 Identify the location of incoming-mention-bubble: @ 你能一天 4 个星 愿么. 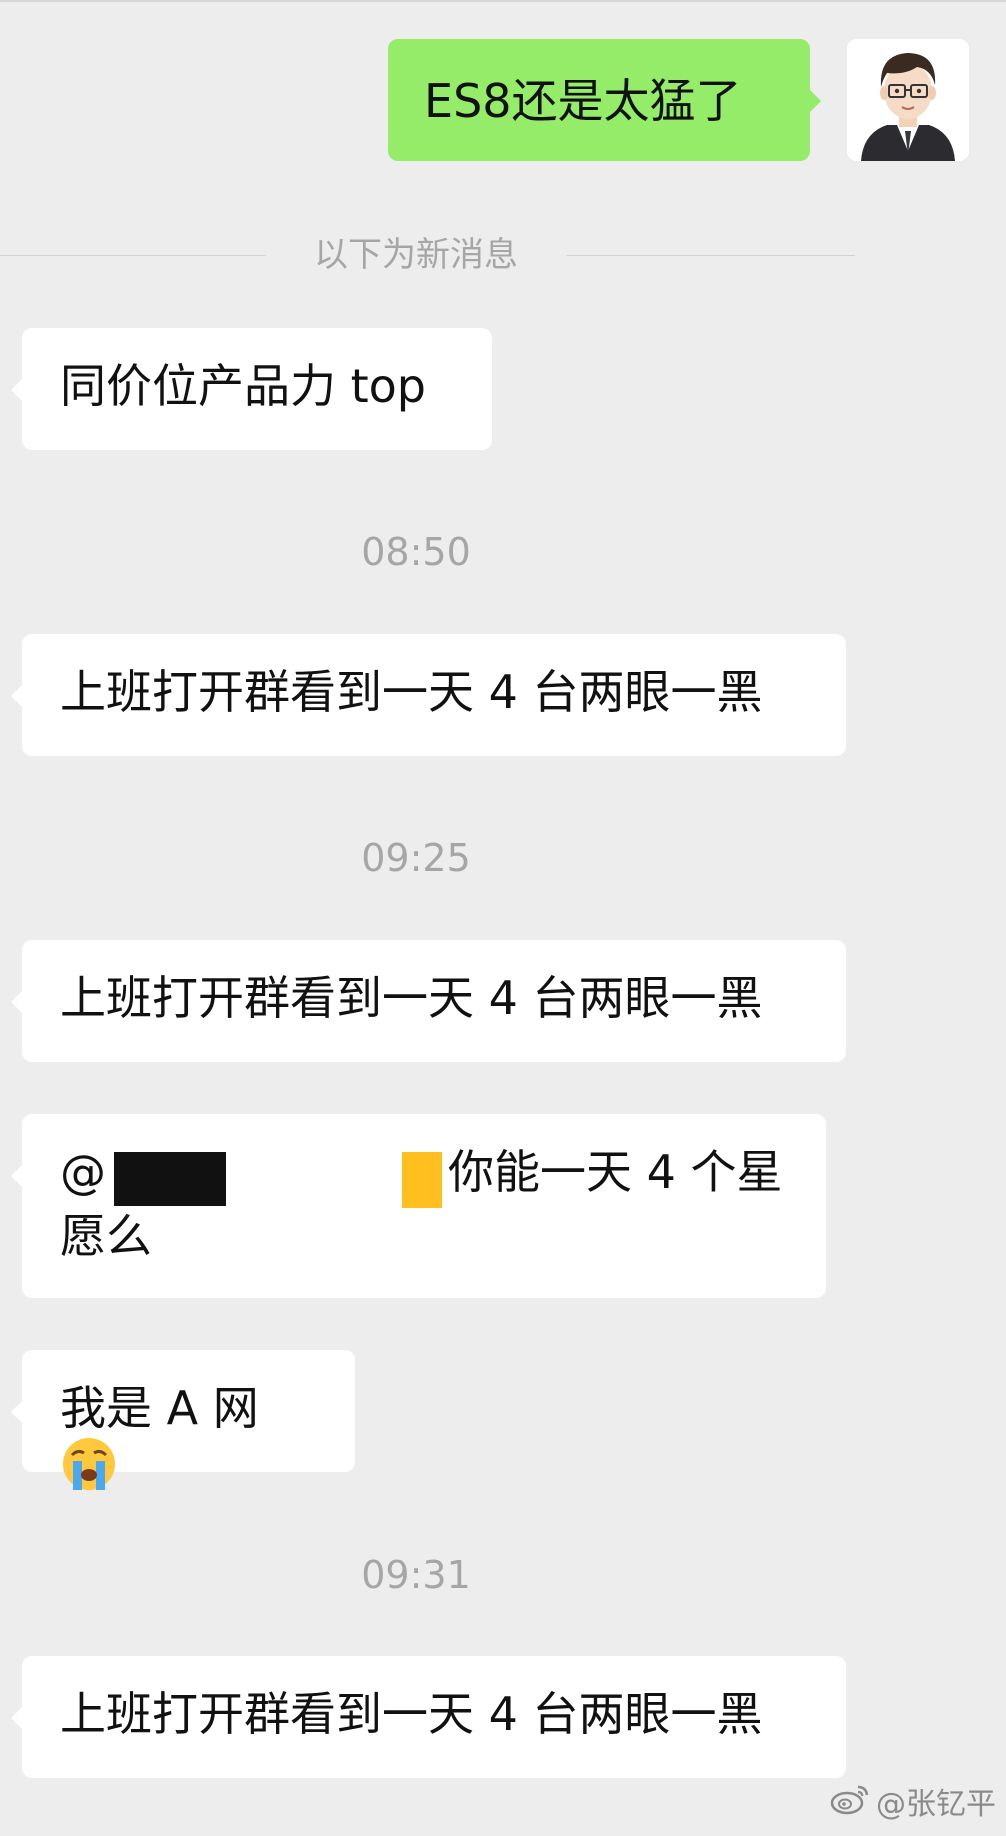
(418, 1206).